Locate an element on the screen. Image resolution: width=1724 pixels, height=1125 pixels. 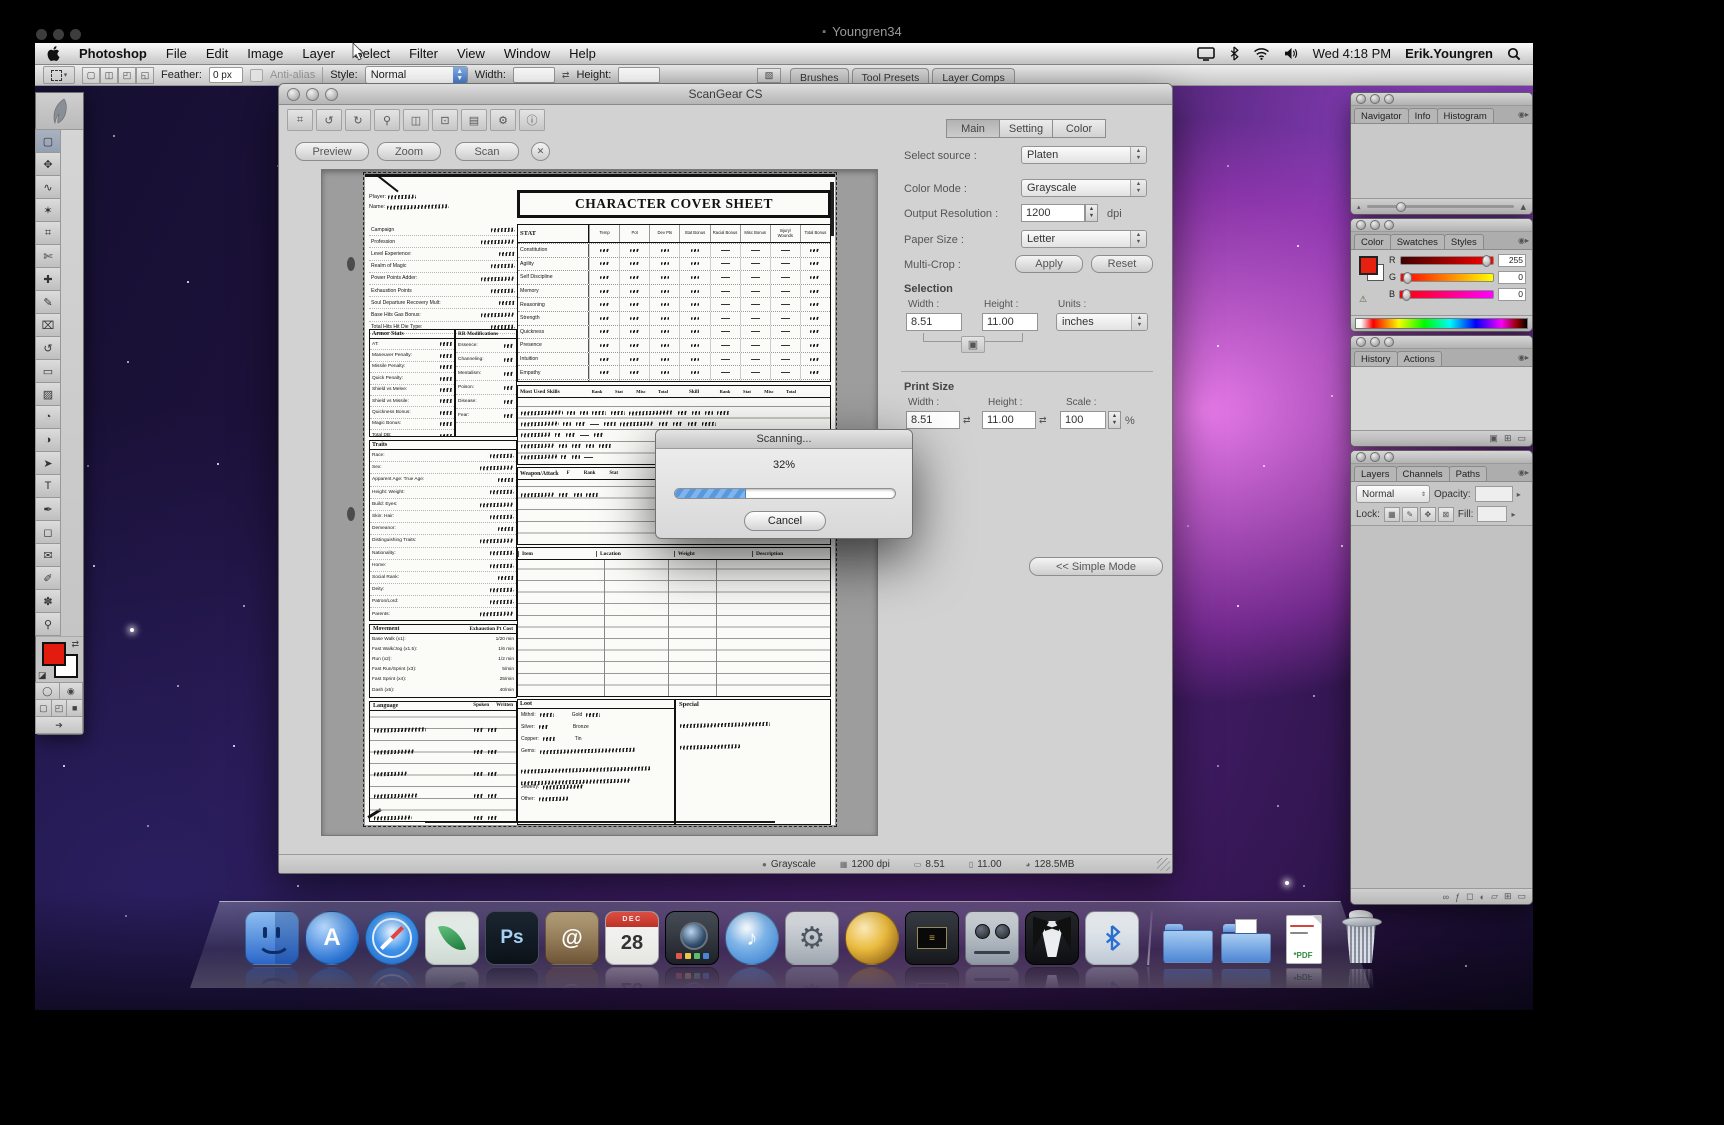
new-selection-icon: ▢ is located at coordinates (91, 75).